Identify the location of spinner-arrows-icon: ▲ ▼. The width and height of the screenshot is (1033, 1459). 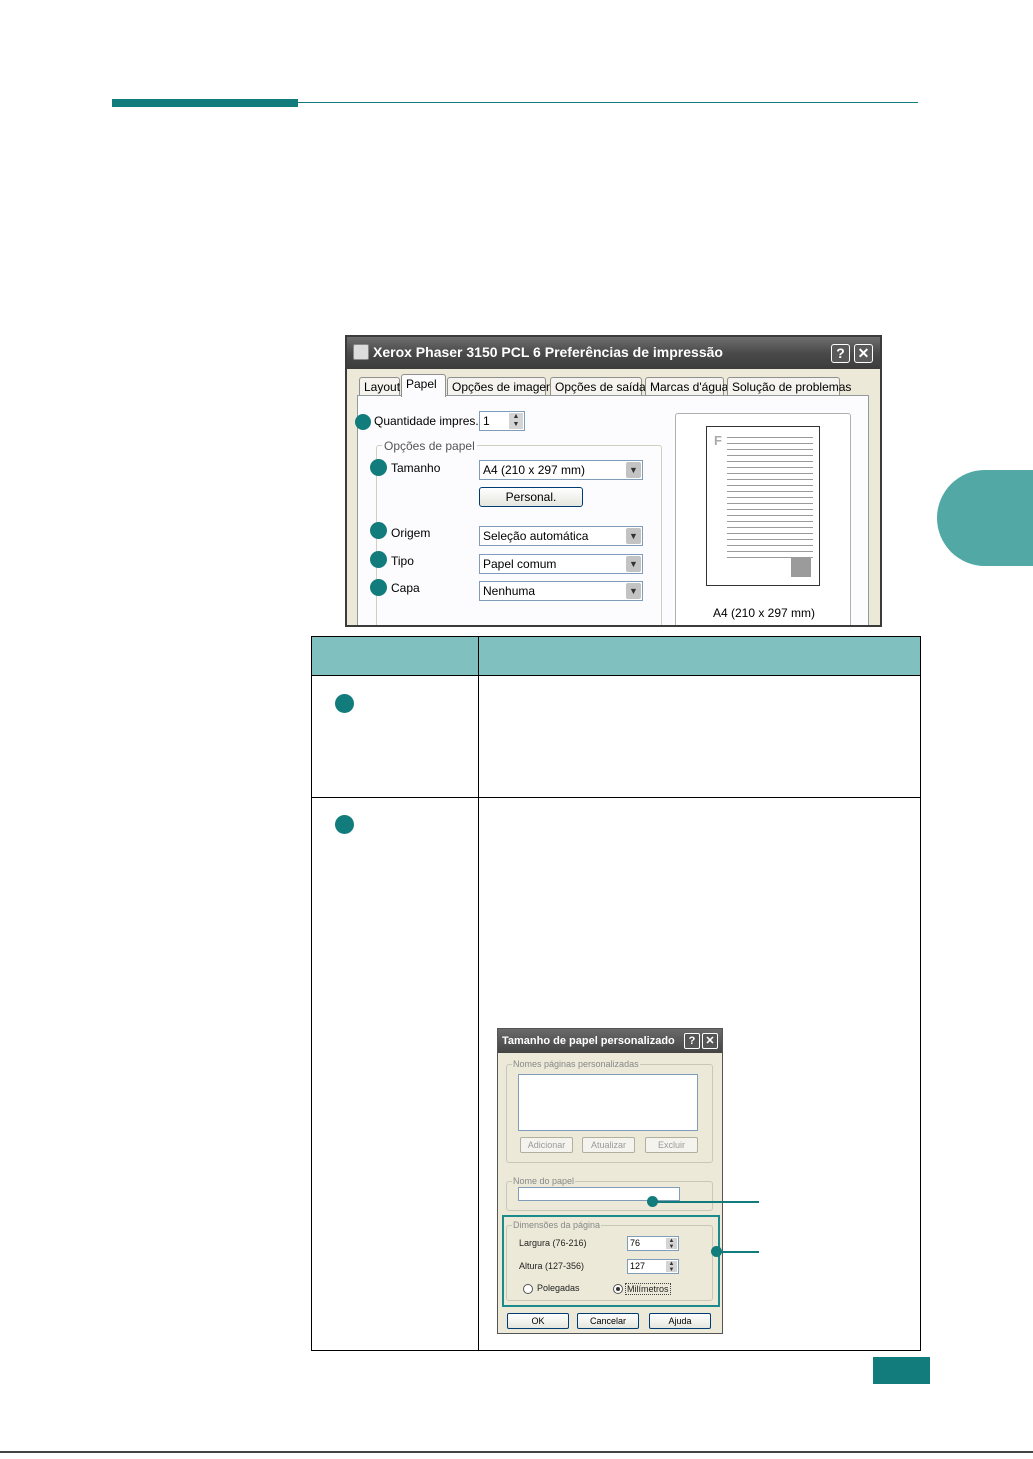
(516, 421).